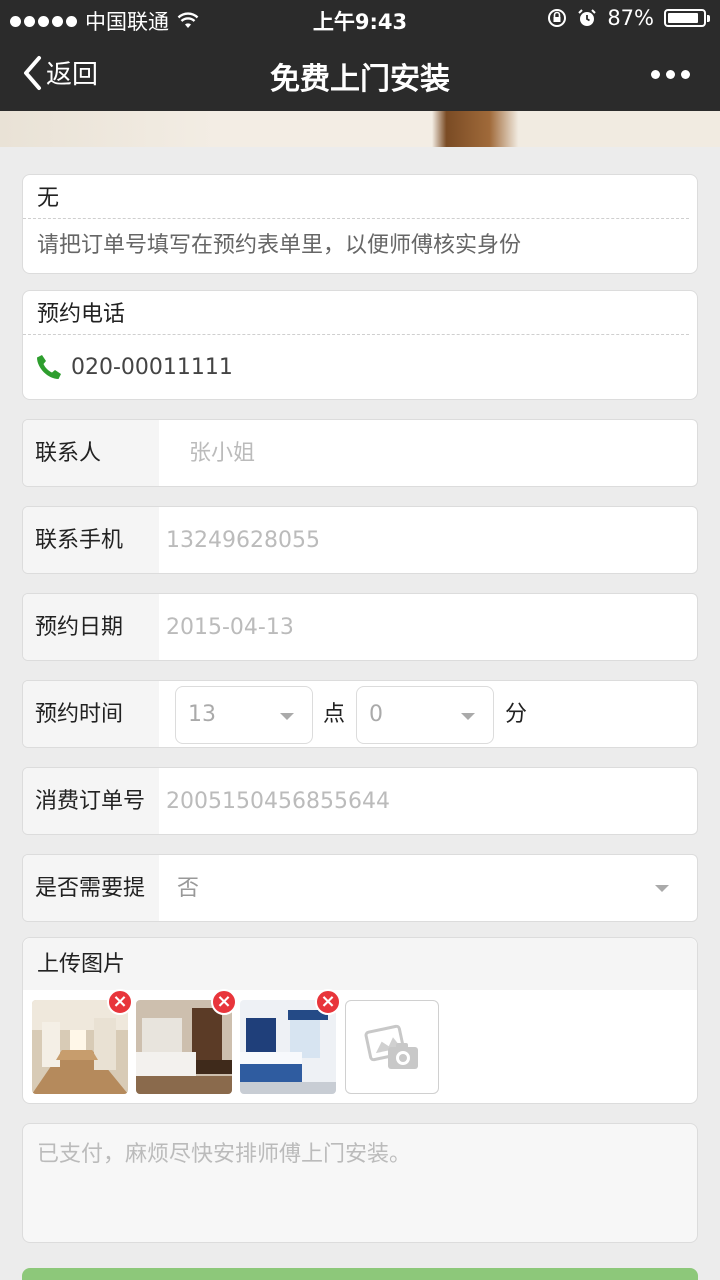 Image resolution: width=720 pixels, height=1280 pixels. Describe the element at coordinates (91, 801) in the screenshot. I see `order-label: 消费订单号` at that location.